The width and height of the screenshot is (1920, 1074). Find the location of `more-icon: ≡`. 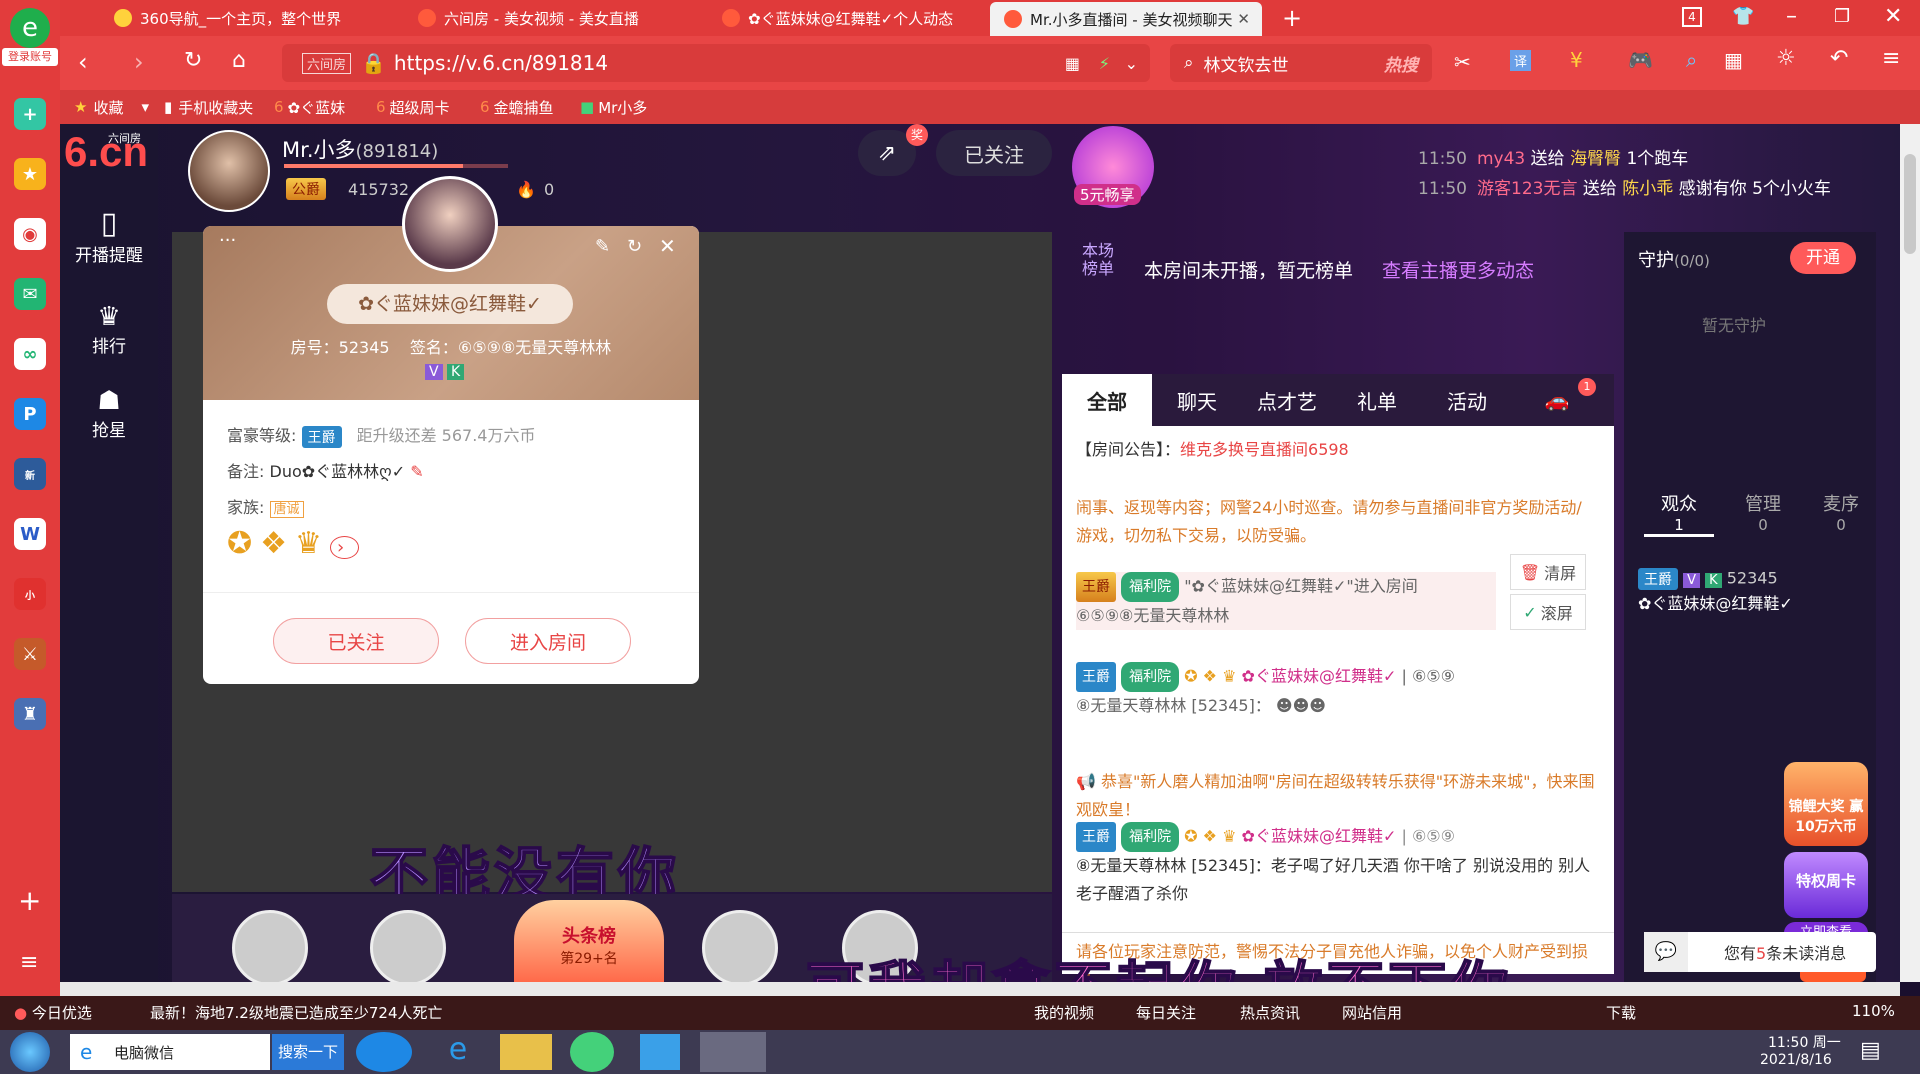

more-icon: ≡ is located at coordinates (1891, 58).